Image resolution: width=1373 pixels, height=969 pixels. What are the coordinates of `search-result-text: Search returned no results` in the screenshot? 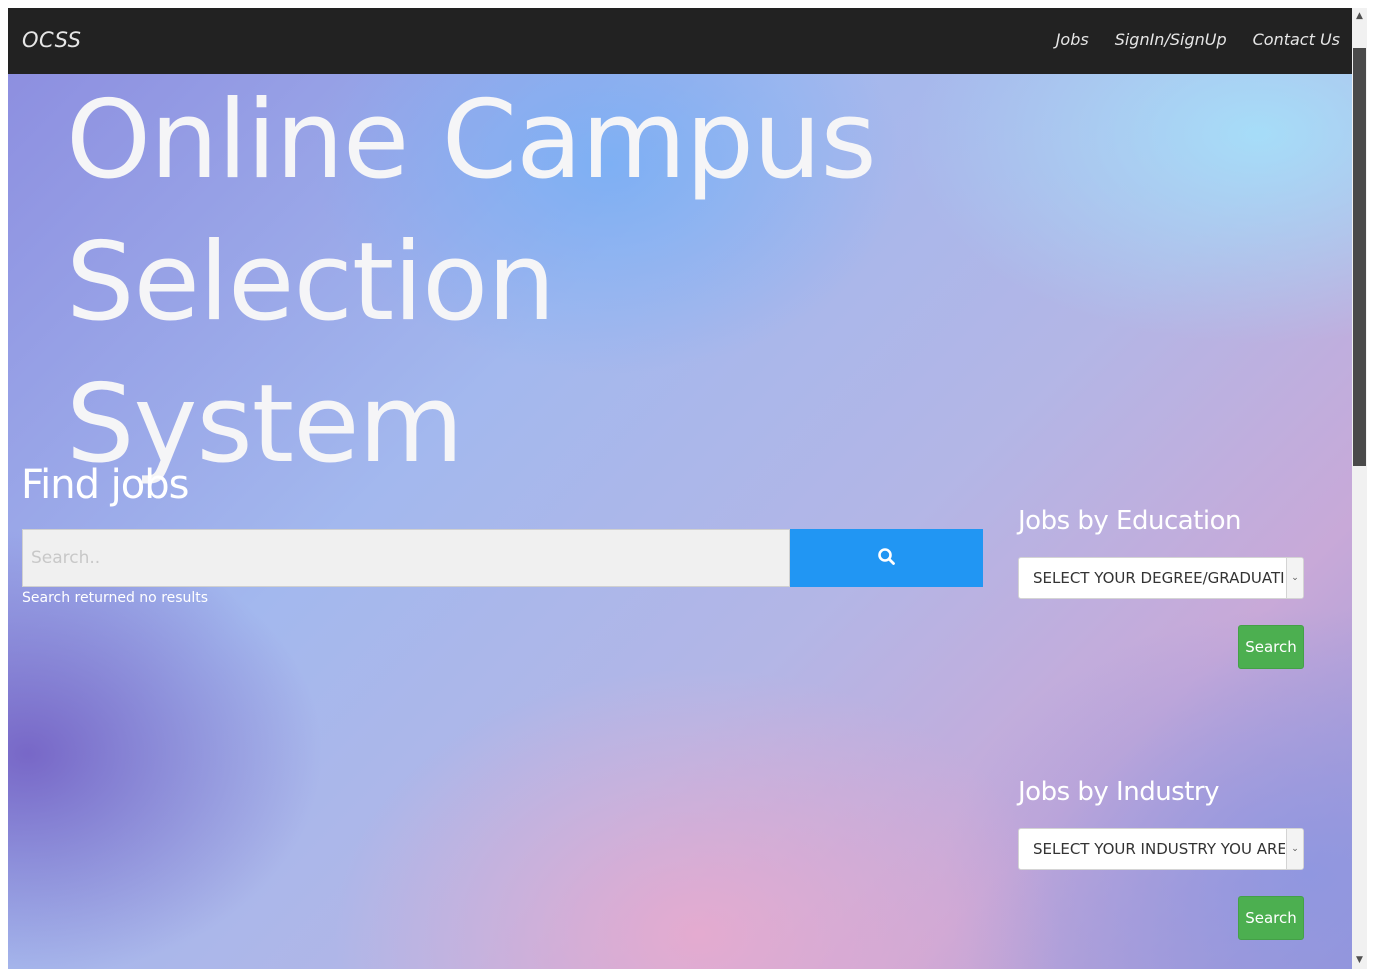 It's located at (115, 598).